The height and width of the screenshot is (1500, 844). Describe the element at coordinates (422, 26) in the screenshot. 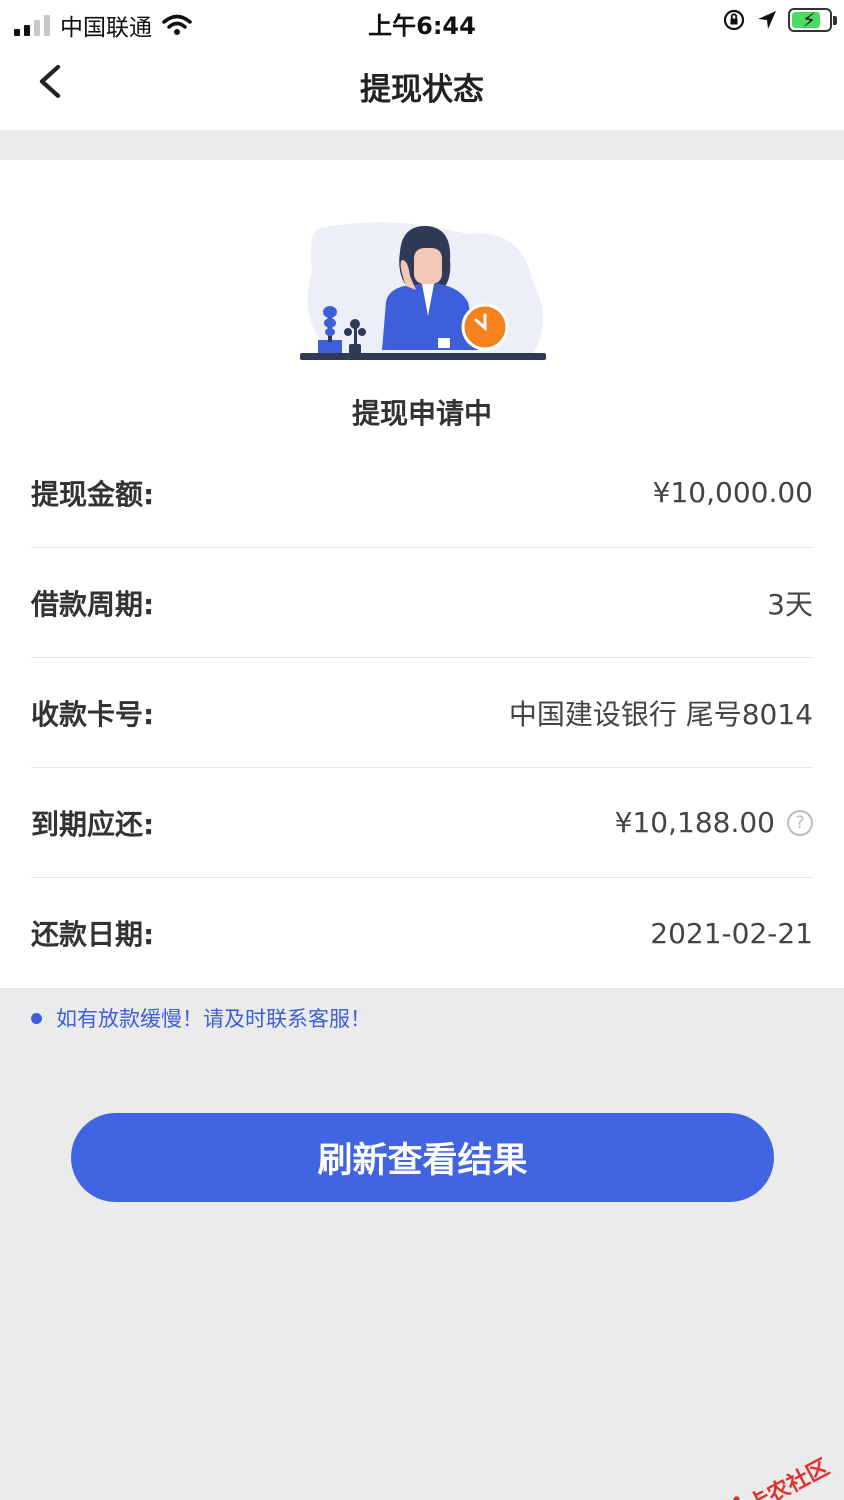

I see `status-time: 上午6:44` at that location.